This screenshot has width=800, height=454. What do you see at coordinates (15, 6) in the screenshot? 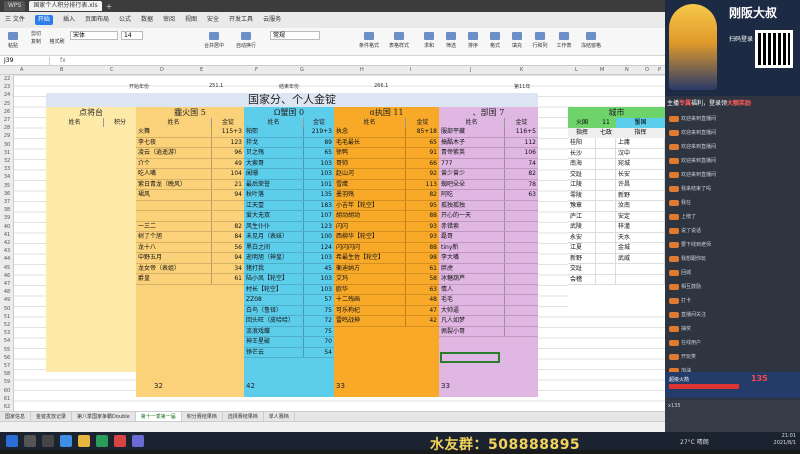
I see `tab-home: WPS` at bounding box center [15, 6].